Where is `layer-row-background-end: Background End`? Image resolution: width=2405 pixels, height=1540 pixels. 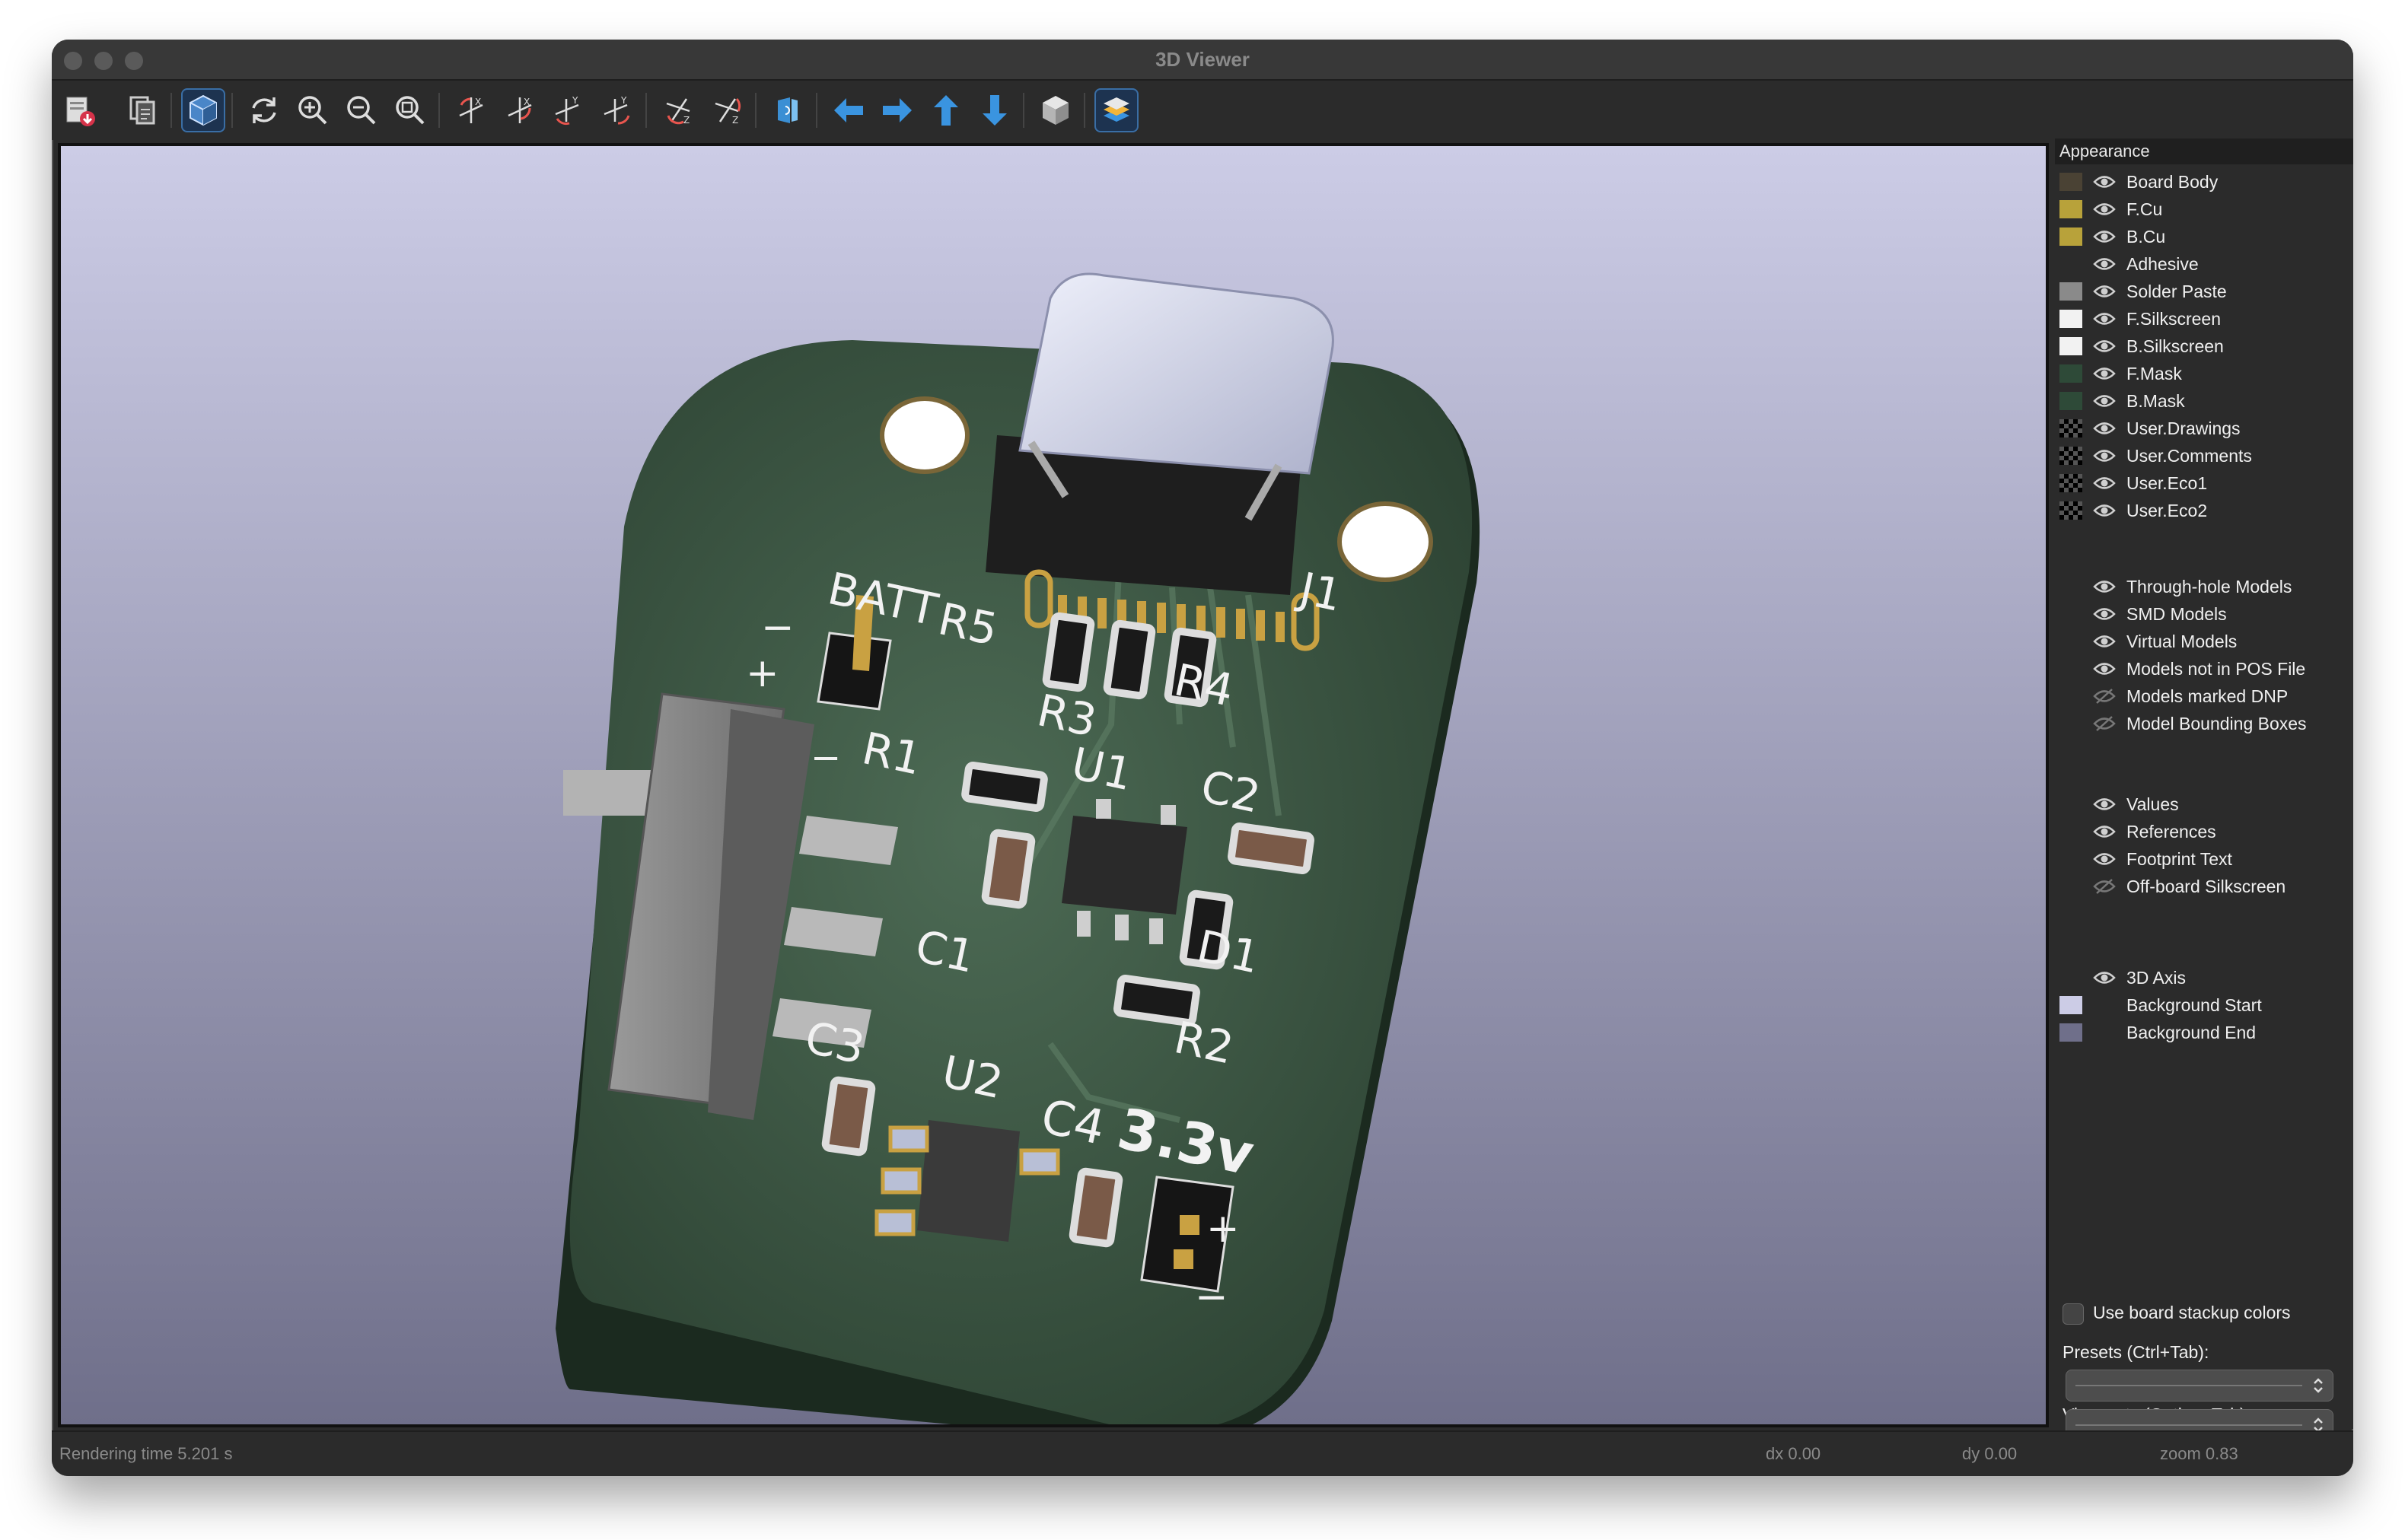
layer-row-background-end: Background End is located at coordinates (2204, 1032).